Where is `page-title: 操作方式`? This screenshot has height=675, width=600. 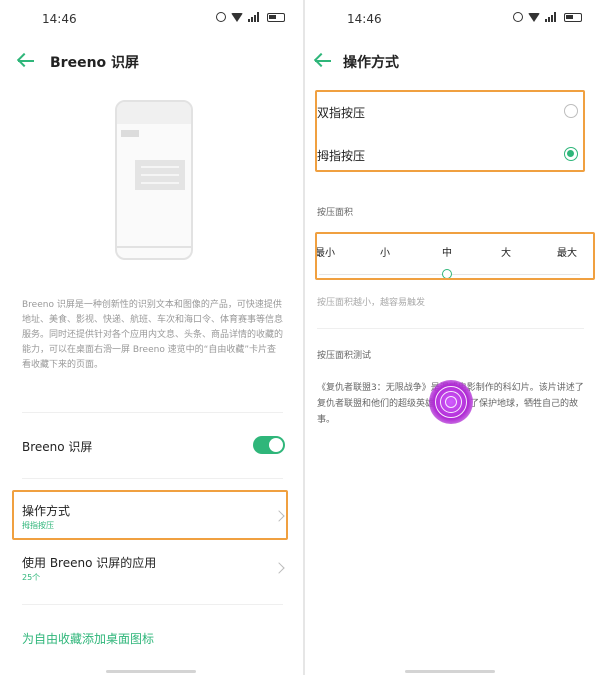
page-title: 操作方式 is located at coordinates (371, 63).